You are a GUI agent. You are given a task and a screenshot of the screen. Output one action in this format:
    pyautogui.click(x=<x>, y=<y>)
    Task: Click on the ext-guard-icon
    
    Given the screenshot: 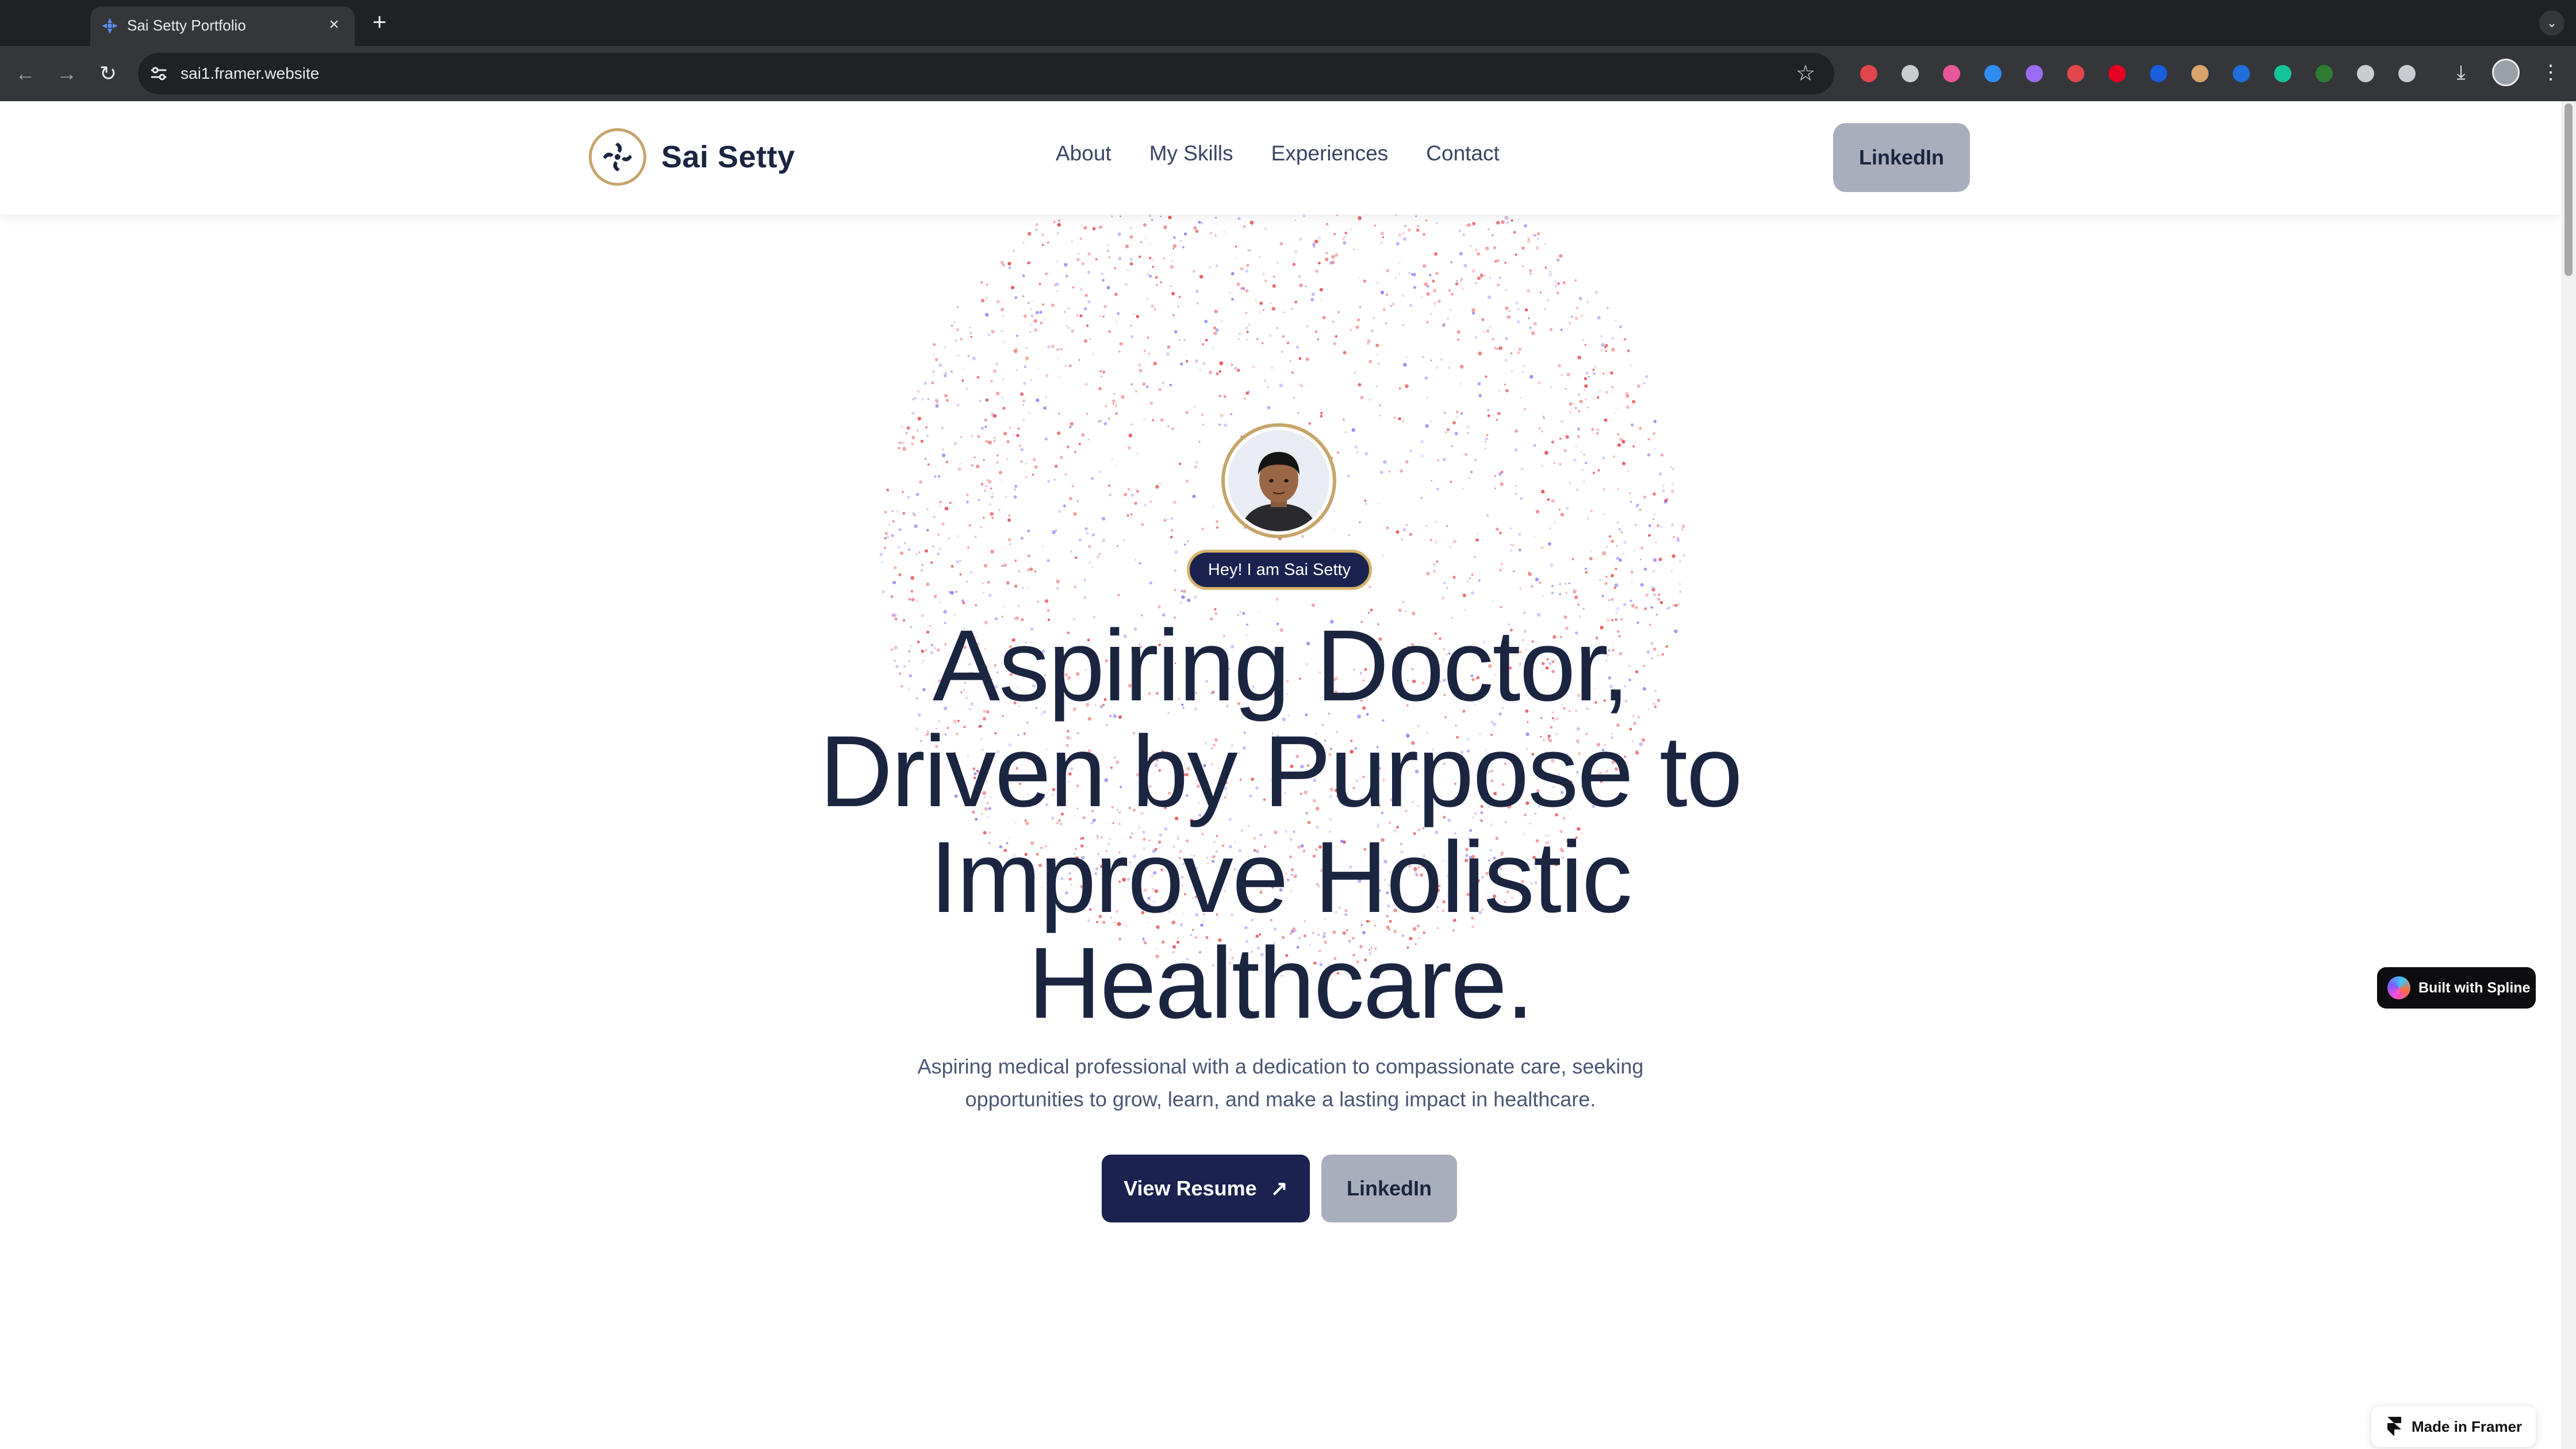 What is the action you would take?
    pyautogui.click(x=2365, y=73)
    